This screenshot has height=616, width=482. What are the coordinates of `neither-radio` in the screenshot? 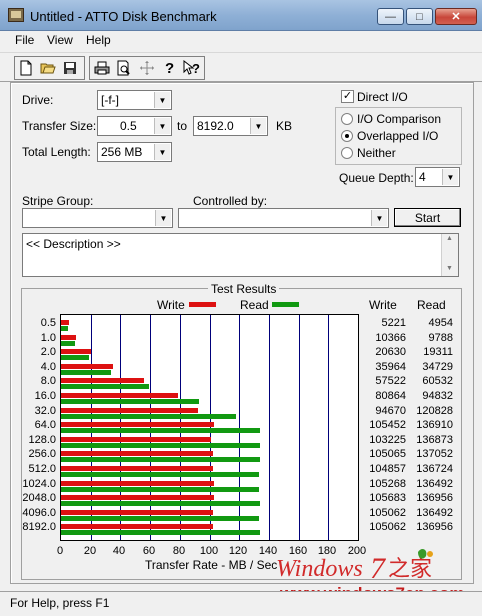 It's located at (347, 153).